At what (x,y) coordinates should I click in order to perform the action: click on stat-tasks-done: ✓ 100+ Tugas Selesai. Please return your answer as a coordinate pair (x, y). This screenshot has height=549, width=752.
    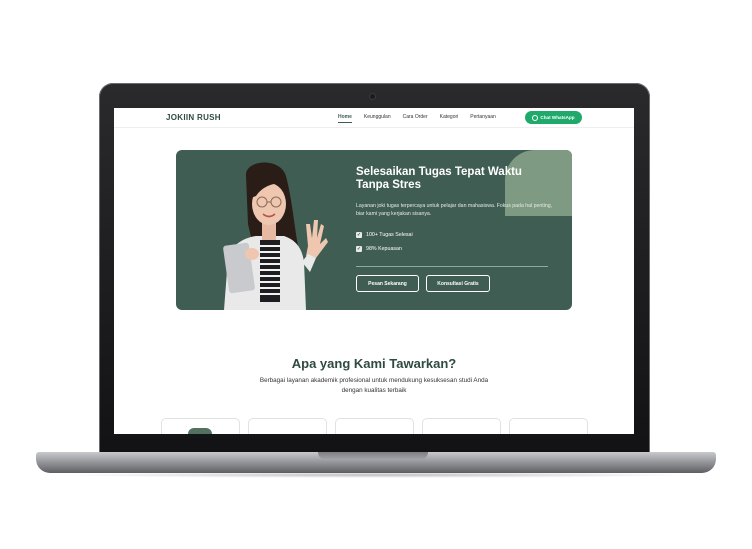
    Looking at the image, I should click on (384, 235).